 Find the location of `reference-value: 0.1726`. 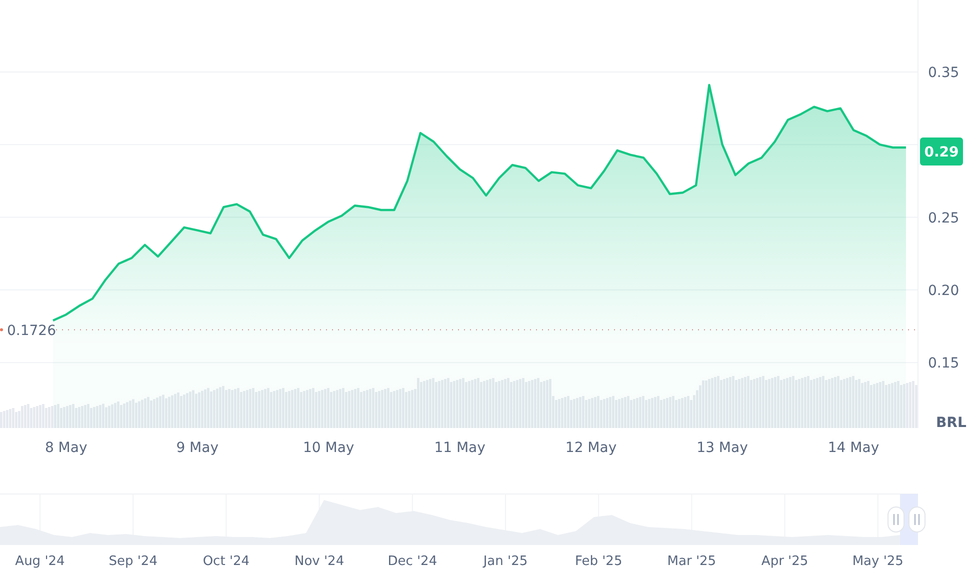

reference-value: 0.1726 is located at coordinates (31, 330).